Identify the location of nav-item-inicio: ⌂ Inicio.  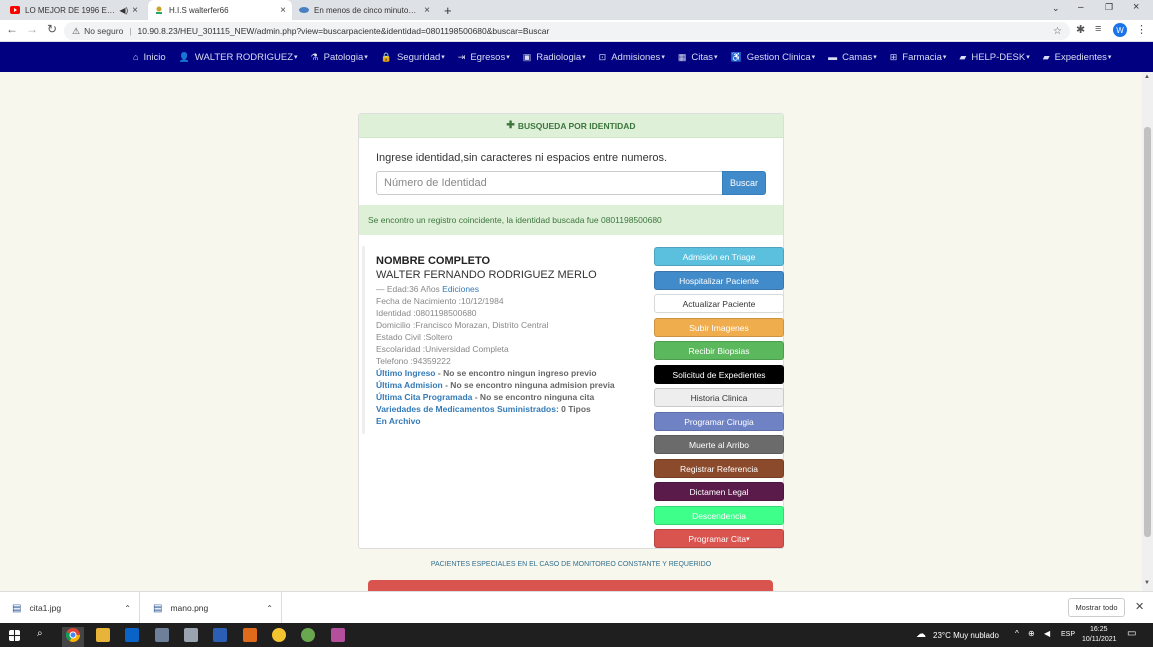
(149, 57).